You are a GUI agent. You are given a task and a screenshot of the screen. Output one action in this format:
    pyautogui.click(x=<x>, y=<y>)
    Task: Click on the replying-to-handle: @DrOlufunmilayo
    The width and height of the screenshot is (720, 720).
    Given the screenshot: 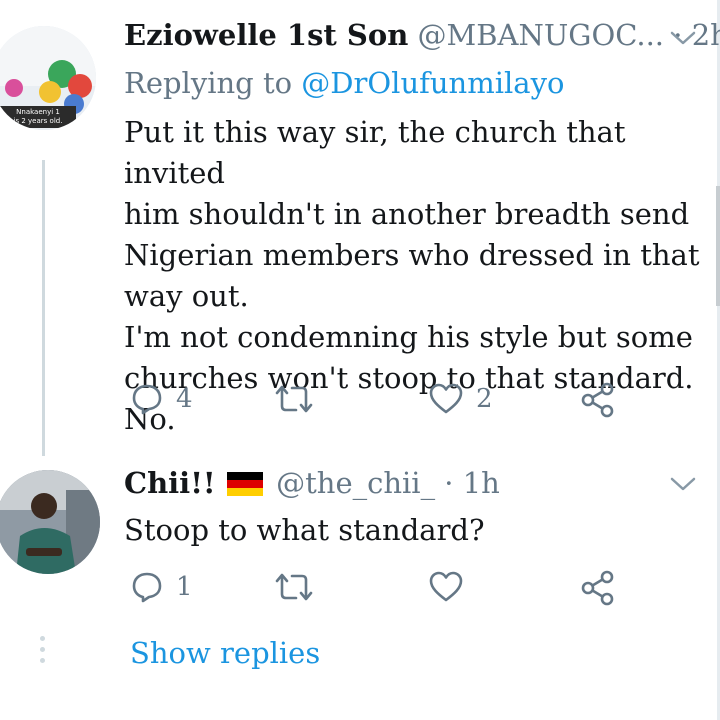 What is the action you would take?
    pyautogui.click(x=432, y=83)
    